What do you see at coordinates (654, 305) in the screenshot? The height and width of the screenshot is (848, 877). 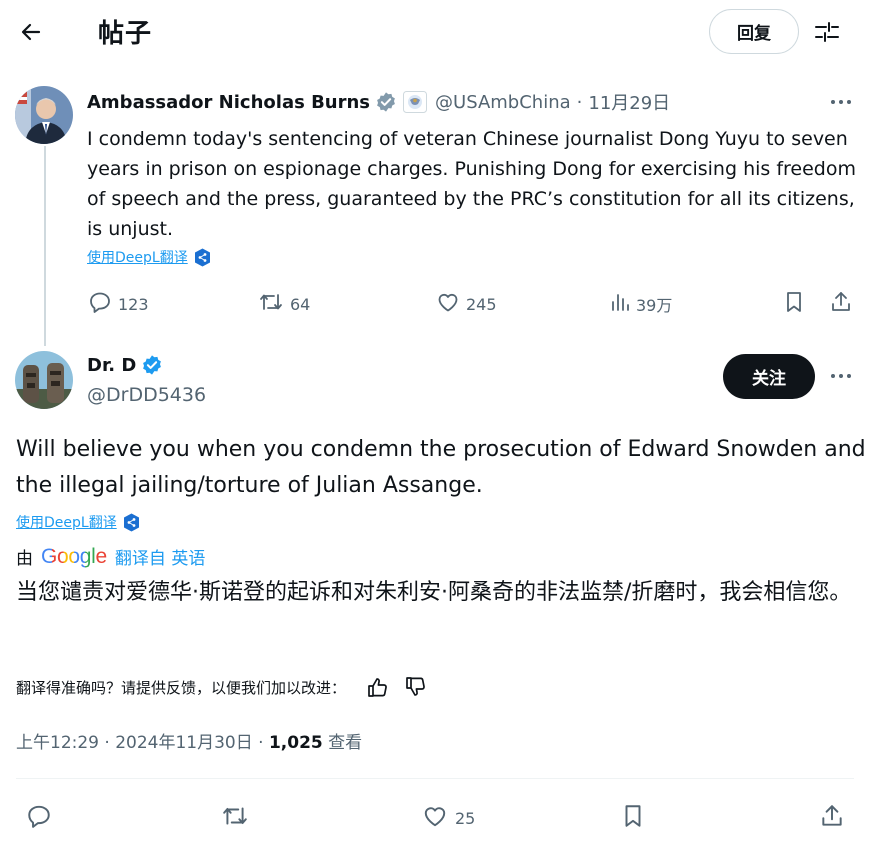 I see `views-count: 39万` at bounding box center [654, 305].